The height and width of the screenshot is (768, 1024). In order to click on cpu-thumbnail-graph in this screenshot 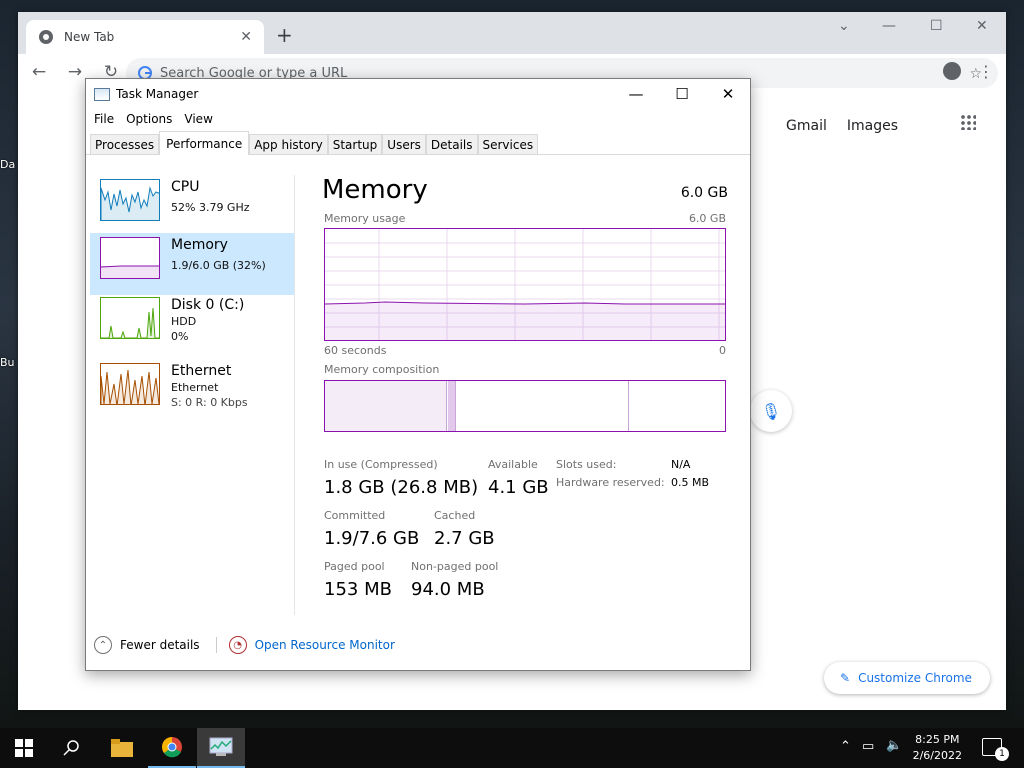, I will do `click(130, 200)`.